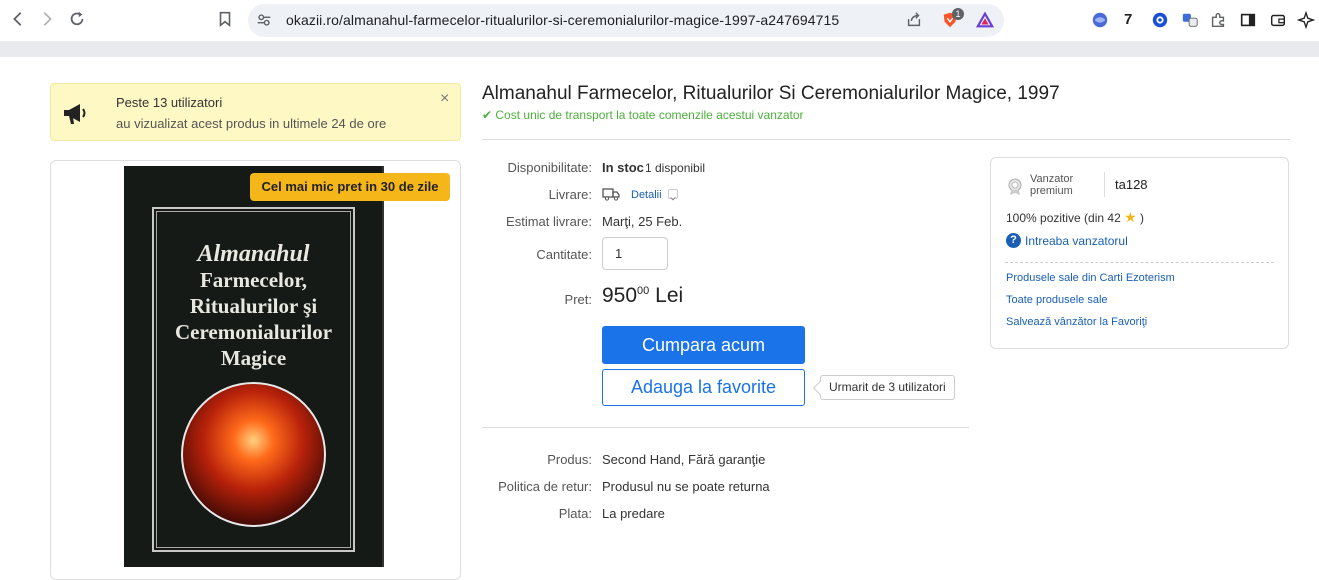  I want to click on product-condition-label: Produs:, so click(569, 459).